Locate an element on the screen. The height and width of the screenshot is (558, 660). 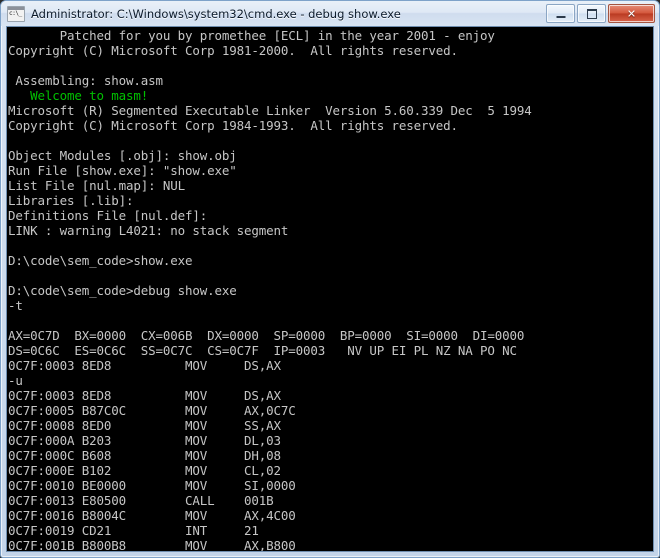
maximize-button is located at coordinates (591, 13).